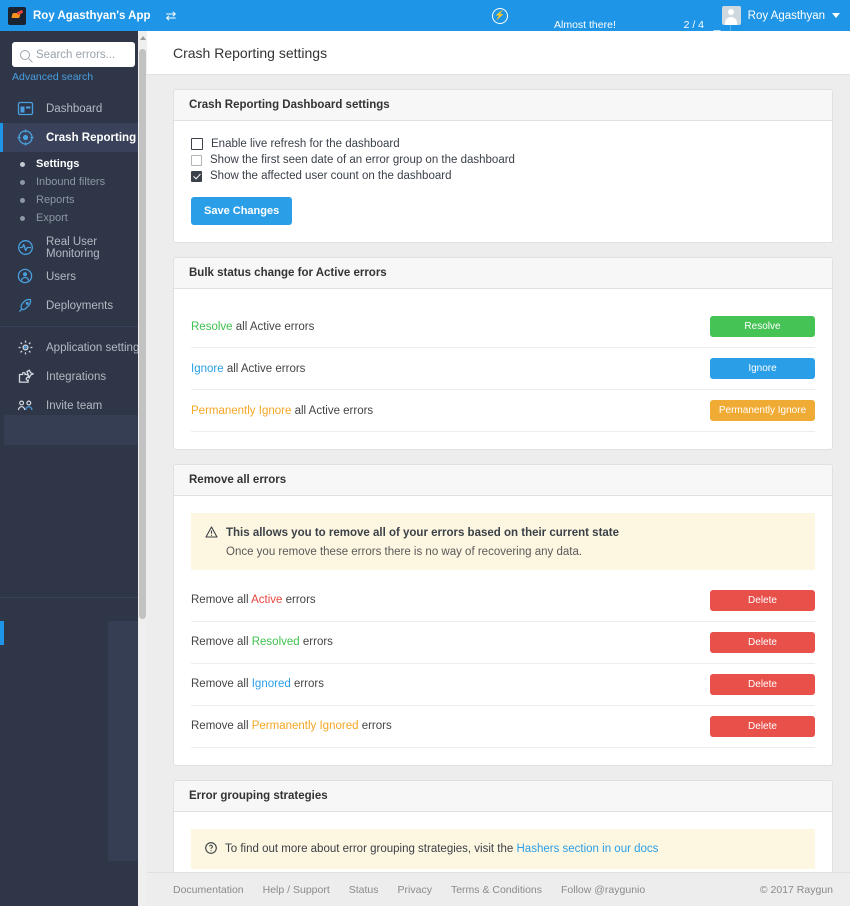  Describe the element at coordinates (208, 890) in the screenshot. I see `footer-link-documentation: Documentation` at that location.